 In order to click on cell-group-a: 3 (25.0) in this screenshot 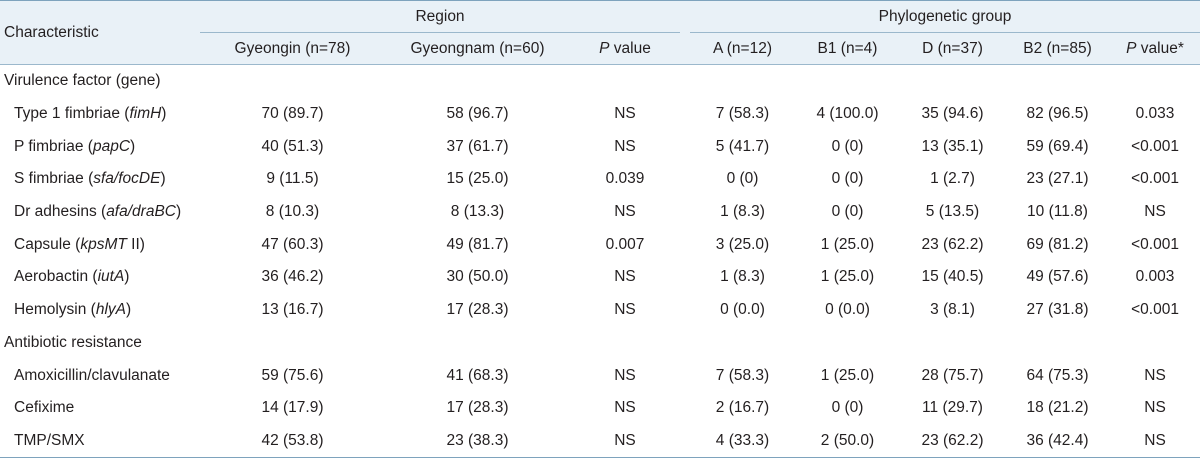, I will do `click(742, 244)`.